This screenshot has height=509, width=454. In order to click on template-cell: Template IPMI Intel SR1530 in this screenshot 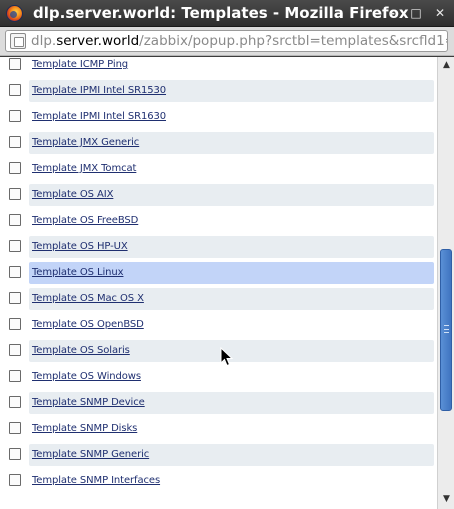, I will do `click(231, 91)`.